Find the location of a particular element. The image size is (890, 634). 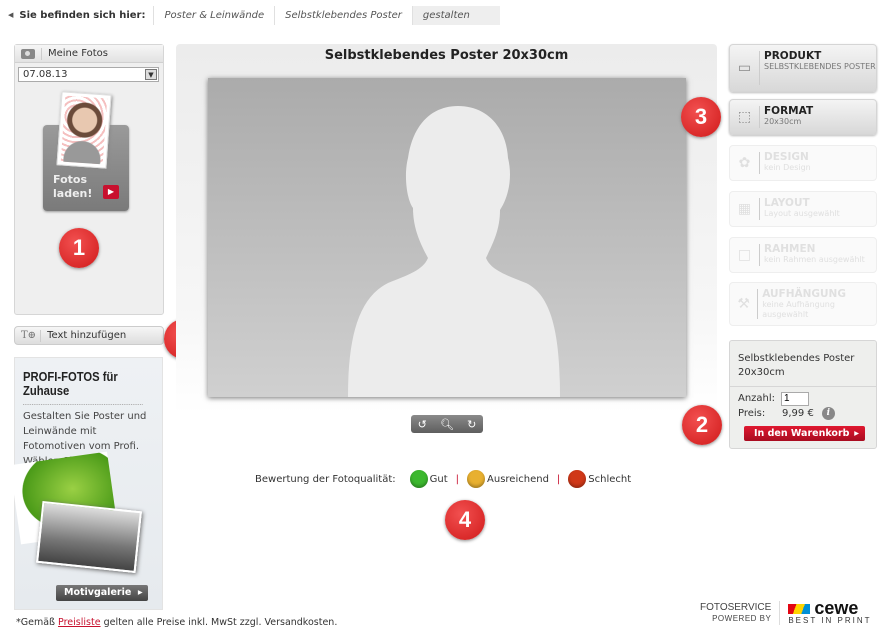

step-design: ✿ DESIGN kein Design is located at coordinates (803, 163).